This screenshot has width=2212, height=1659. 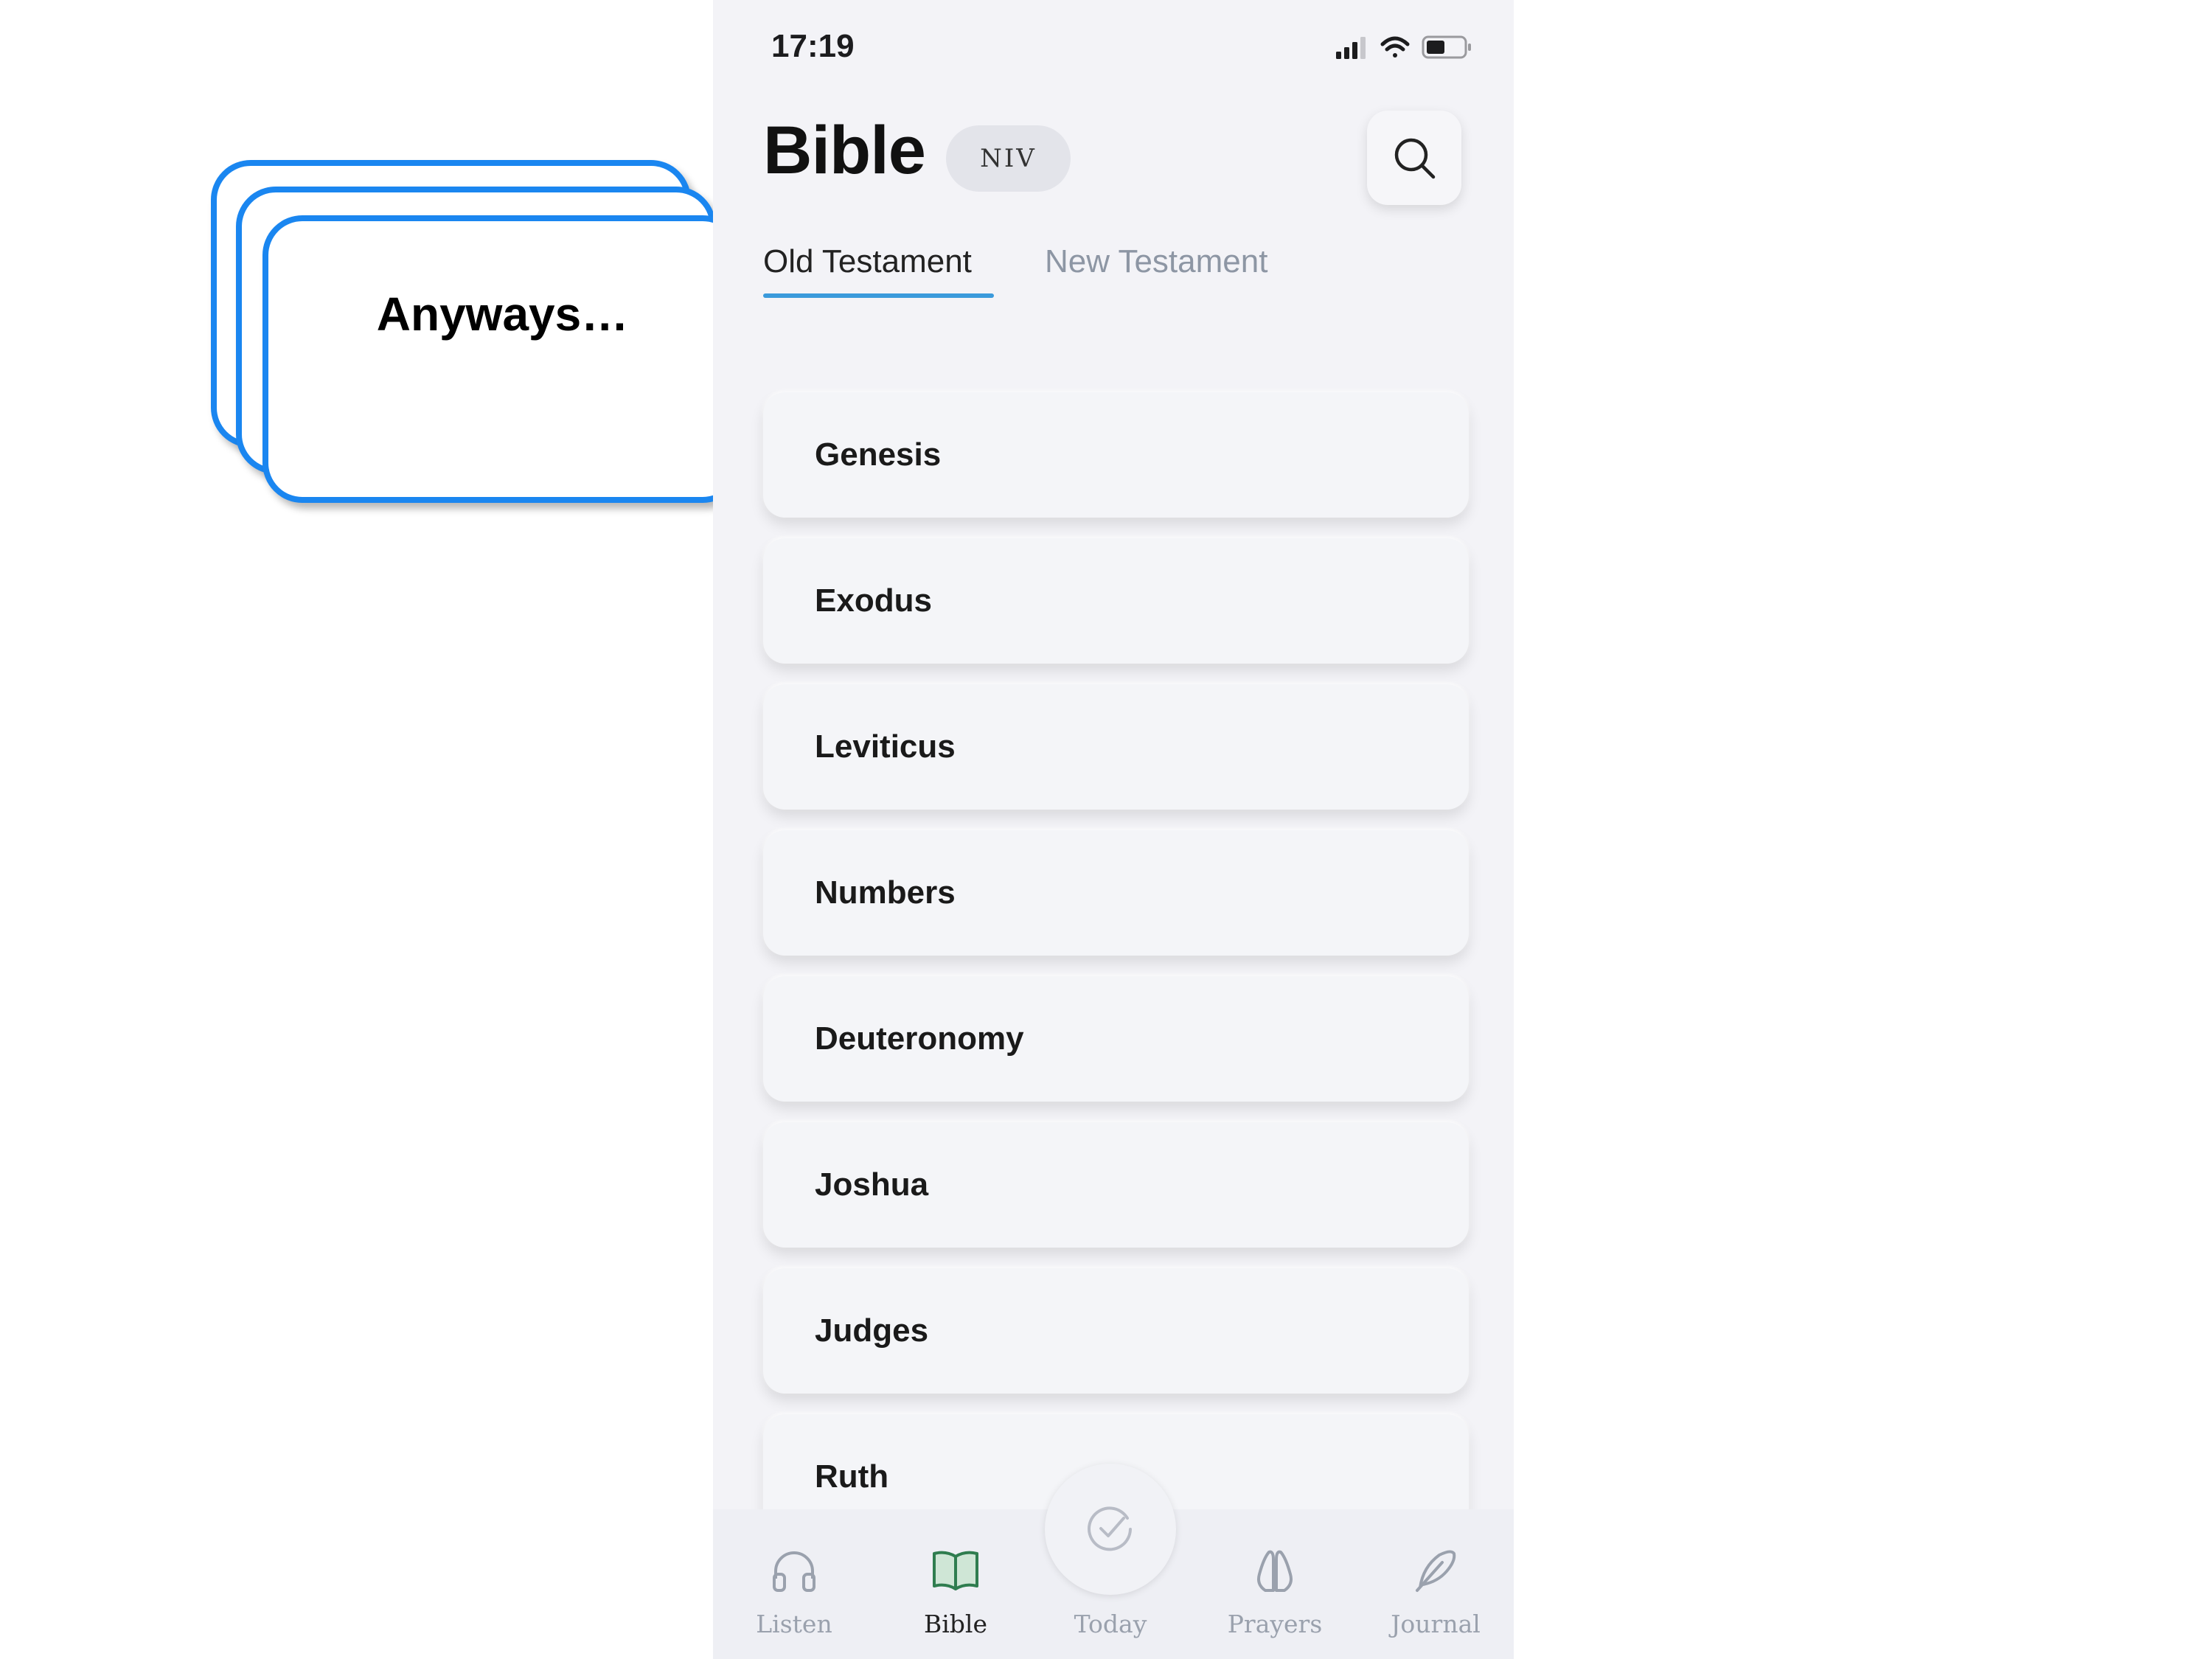 What do you see at coordinates (794, 1624) in the screenshot?
I see `nav-label: Listen` at bounding box center [794, 1624].